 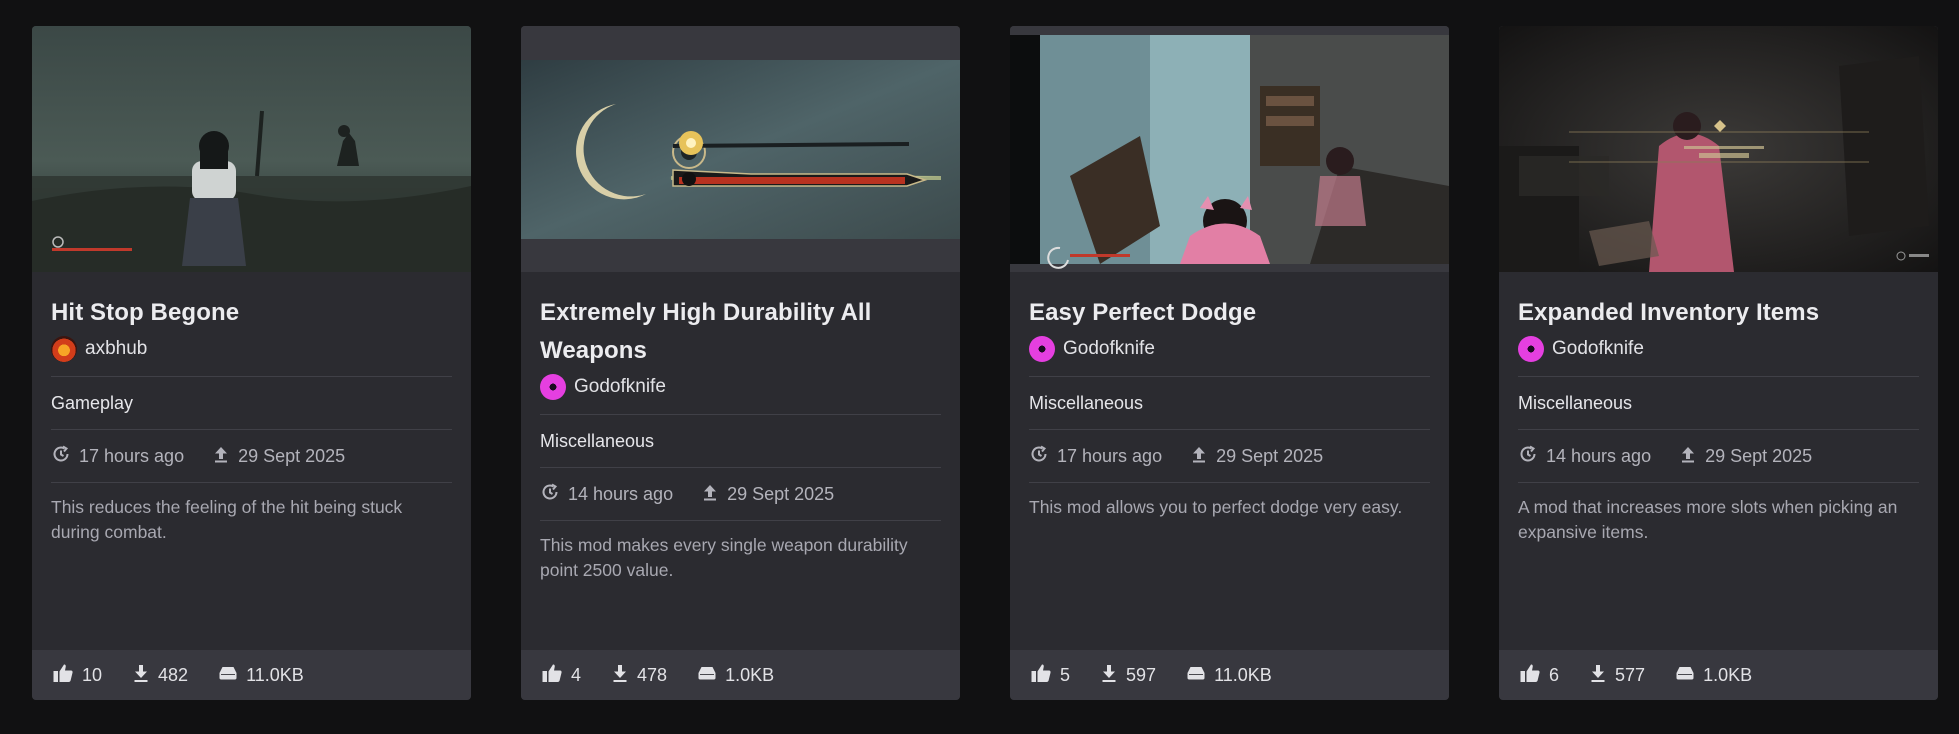 I want to click on mod-stats: 10 482 11.0KB, so click(x=251, y=675).